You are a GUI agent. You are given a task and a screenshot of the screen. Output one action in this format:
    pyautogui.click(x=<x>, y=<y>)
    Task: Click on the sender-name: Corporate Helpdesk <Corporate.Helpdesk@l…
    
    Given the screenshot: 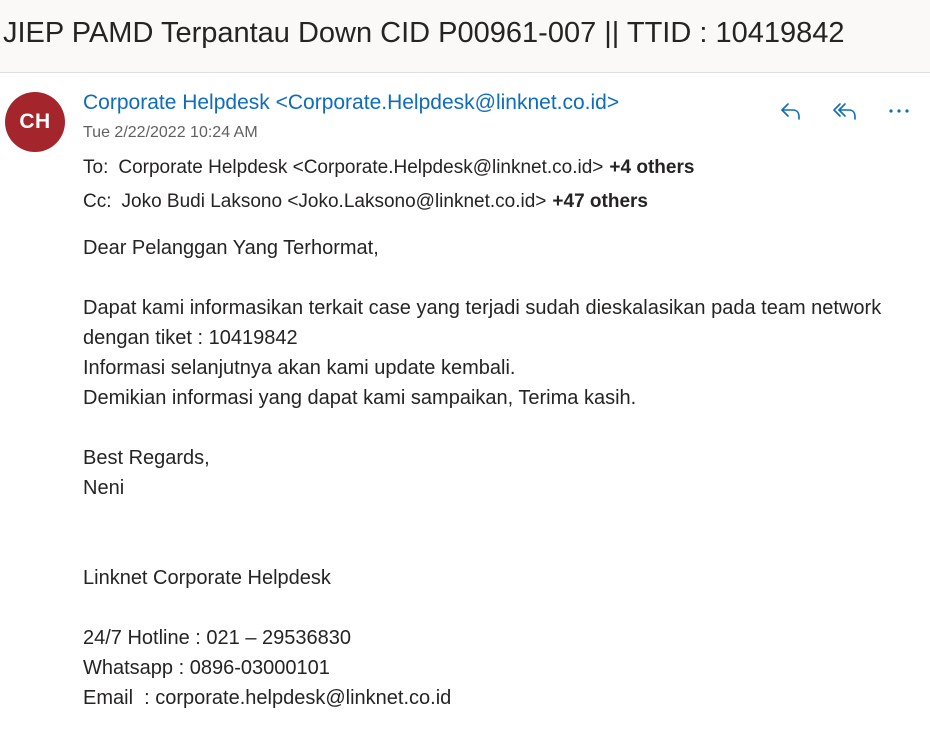 What is the action you would take?
    pyautogui.click(x=351, y=103)
    